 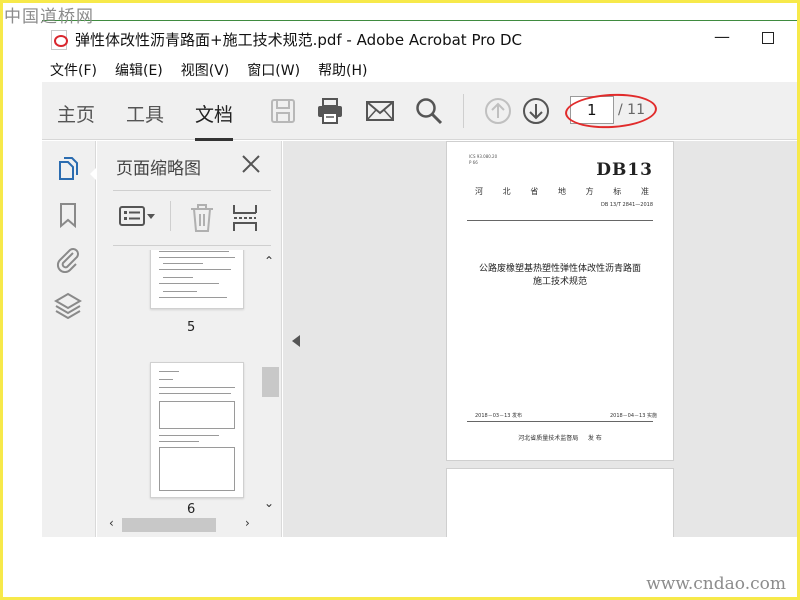 What do you see at coordinates (73, 70) in the screenshot?
I see `menu-file: 文件(F)` at bounding box center [73, 70].